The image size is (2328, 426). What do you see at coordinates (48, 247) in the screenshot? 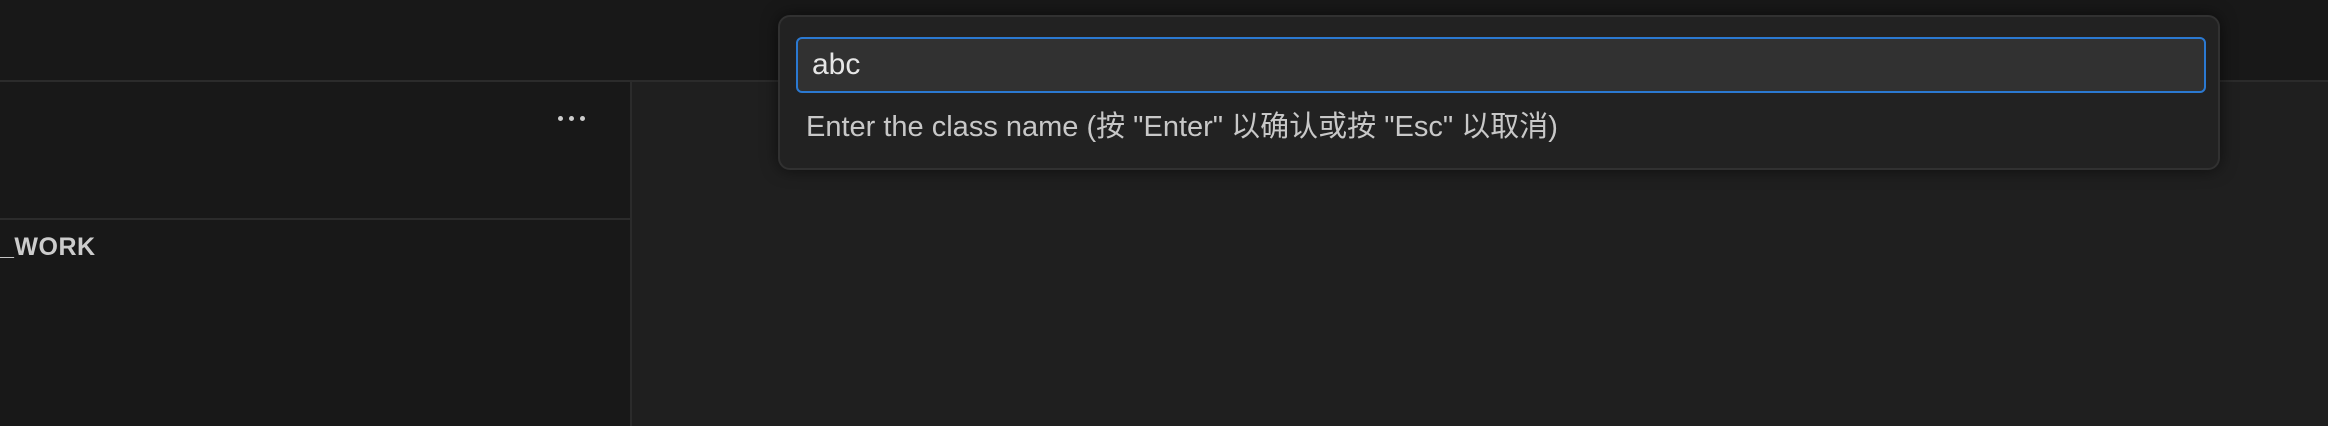
I see `workspace-section-title: _WORK` at bounding box center [48, 247].